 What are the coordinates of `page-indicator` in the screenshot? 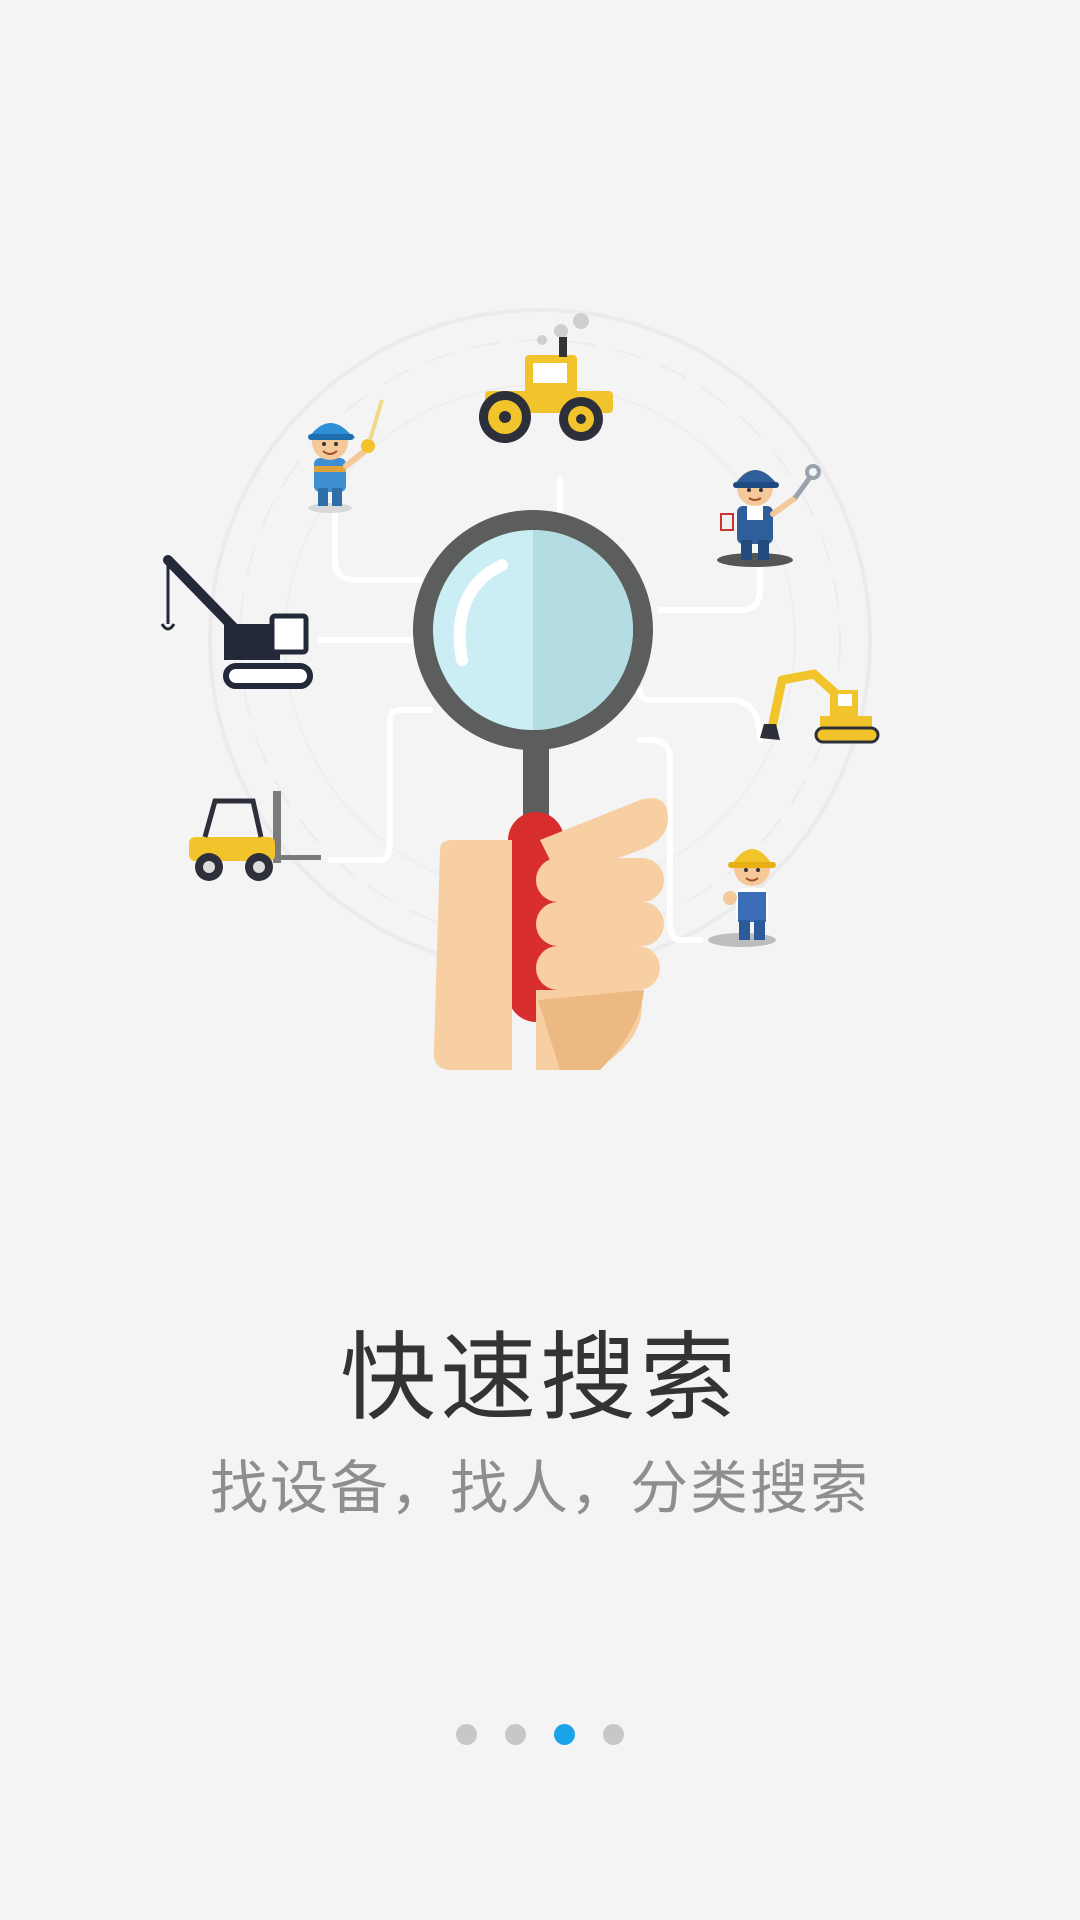 It's located at (540, 1736).